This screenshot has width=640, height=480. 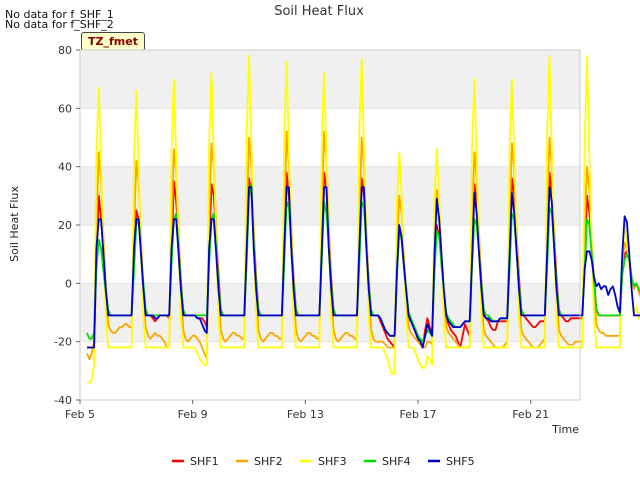 I want to click on legend: SHF1 SHF2 SHF3 SHF4 SHF5, so click(x=323, y=461).